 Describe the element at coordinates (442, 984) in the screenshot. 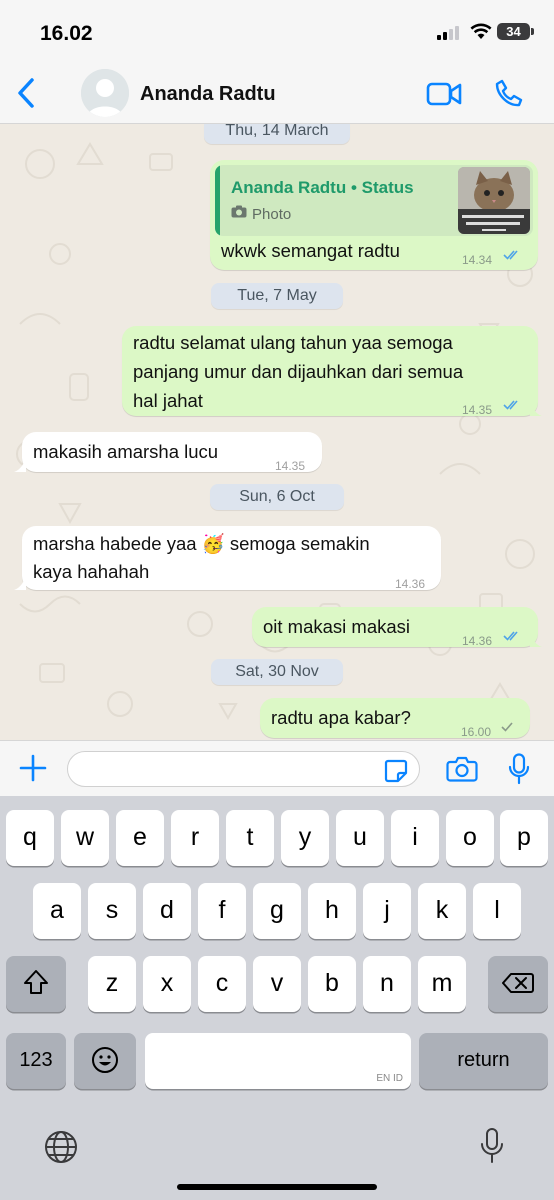

I see `key-m: m` at that location.